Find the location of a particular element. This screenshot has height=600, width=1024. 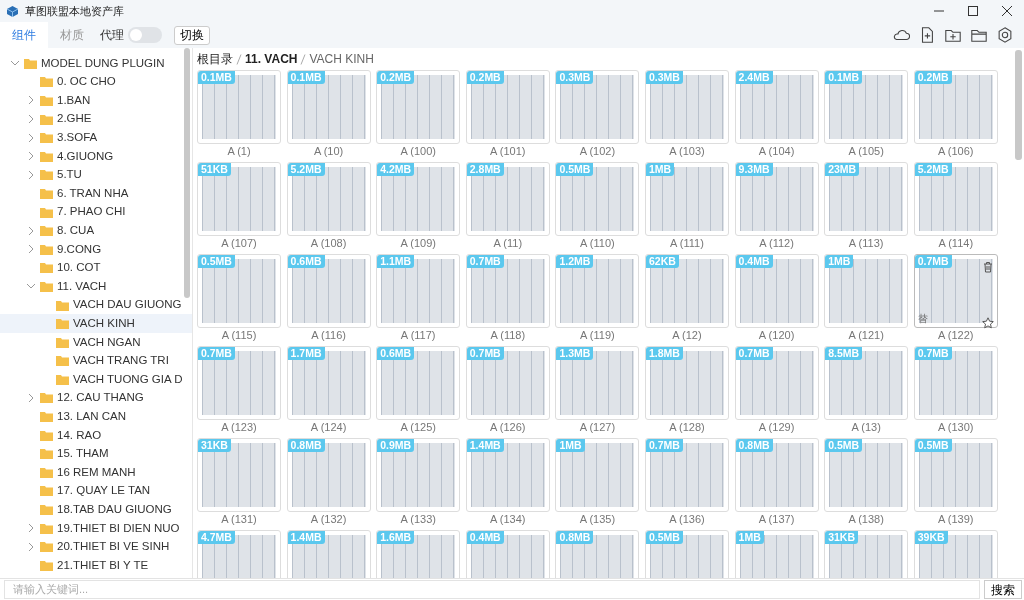

tree-item: 13. LAN CAN is located at coordinates (96, 416).